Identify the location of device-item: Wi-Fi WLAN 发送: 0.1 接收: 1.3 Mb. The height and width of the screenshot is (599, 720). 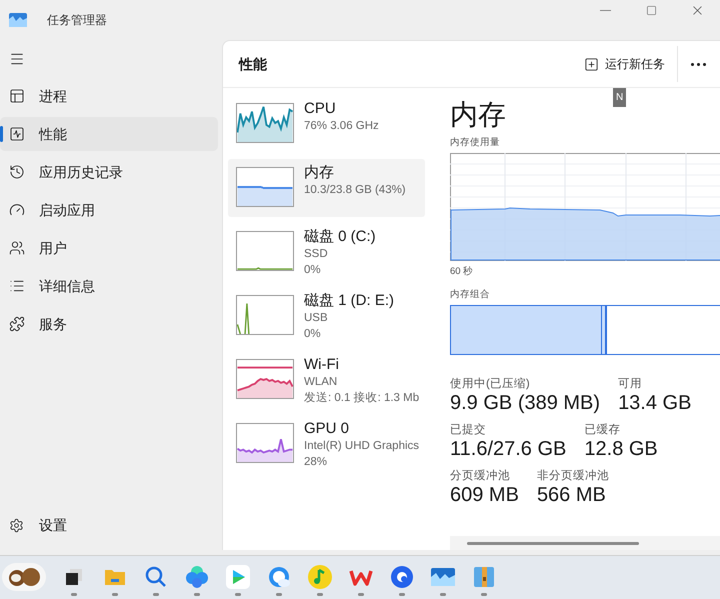
(326, 380).